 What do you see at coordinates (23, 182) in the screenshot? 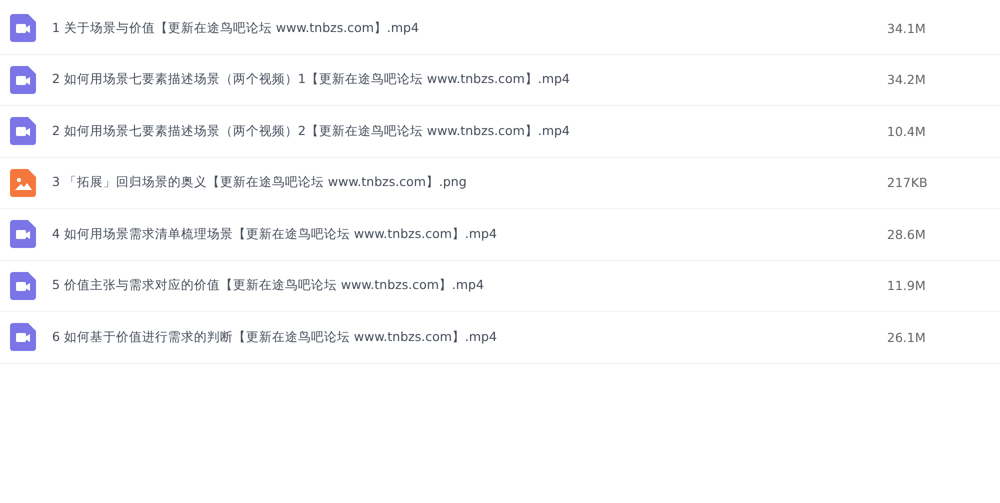
I see `image-file-icon` at bounding box center [23, 182].